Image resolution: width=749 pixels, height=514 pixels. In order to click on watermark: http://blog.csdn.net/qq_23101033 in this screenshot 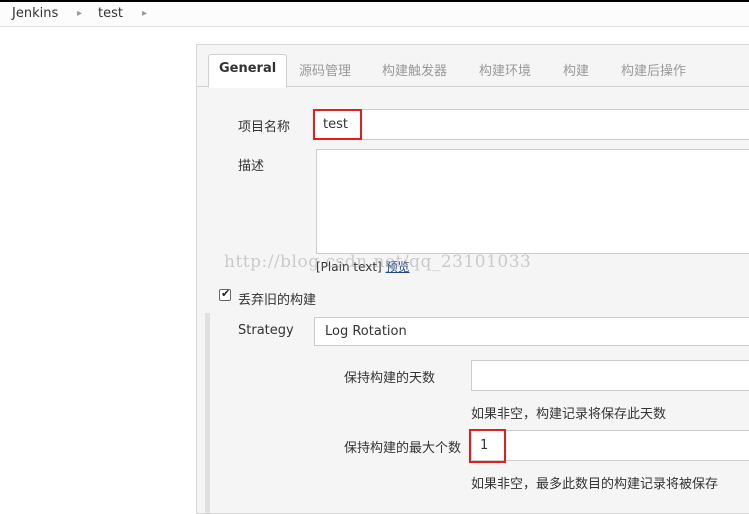, I will do `click(378, 262)`.